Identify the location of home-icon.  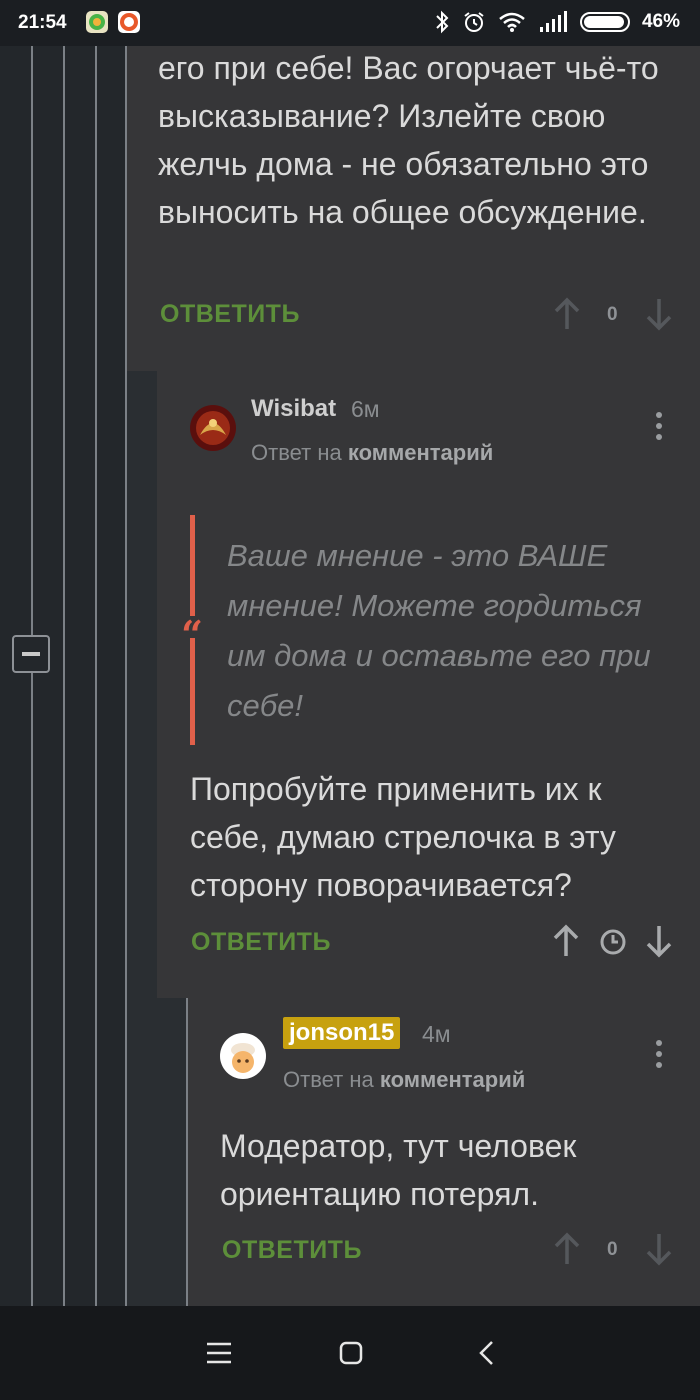
(351, 1353).